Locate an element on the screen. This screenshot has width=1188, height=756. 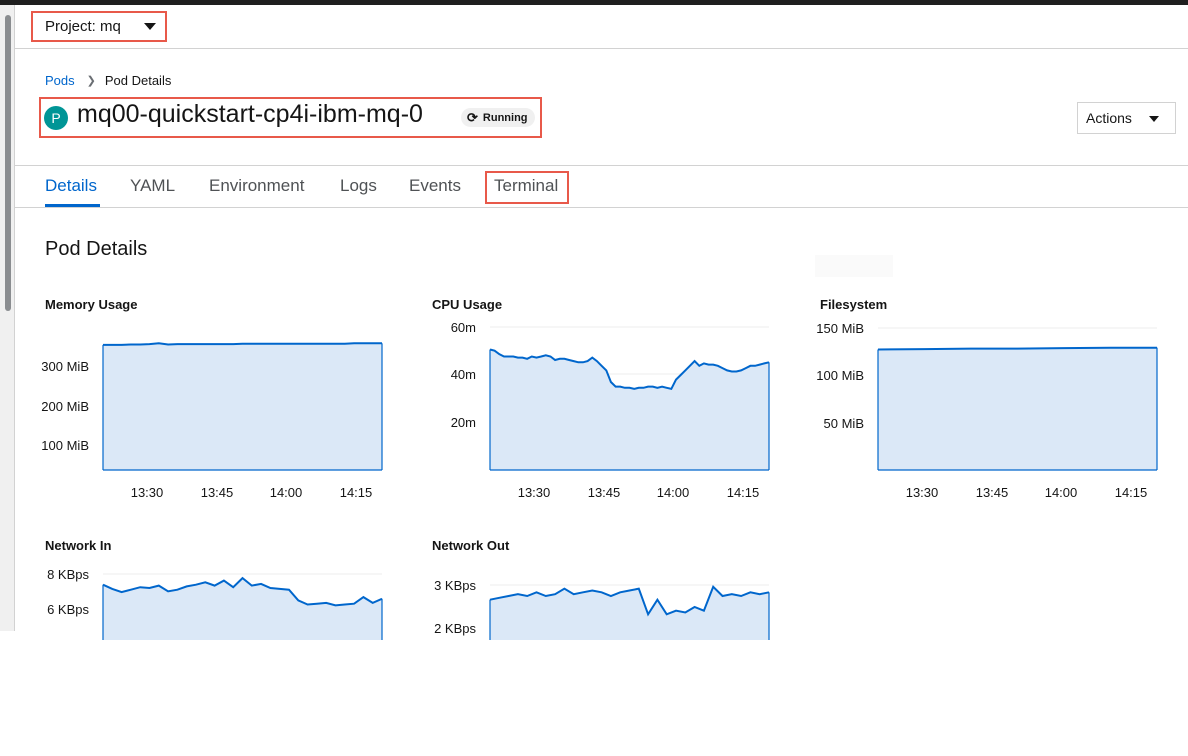
y-tick-label: 8 KBps is located at coordinates (68, 574).